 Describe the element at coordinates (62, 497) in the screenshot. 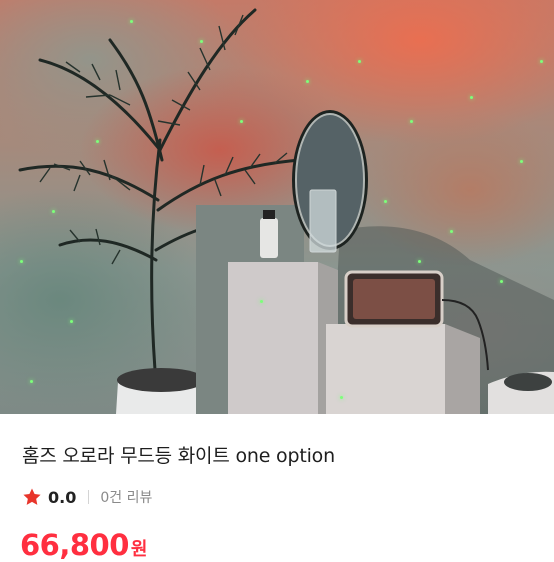

I see `rating-value: 0.0` at that location.